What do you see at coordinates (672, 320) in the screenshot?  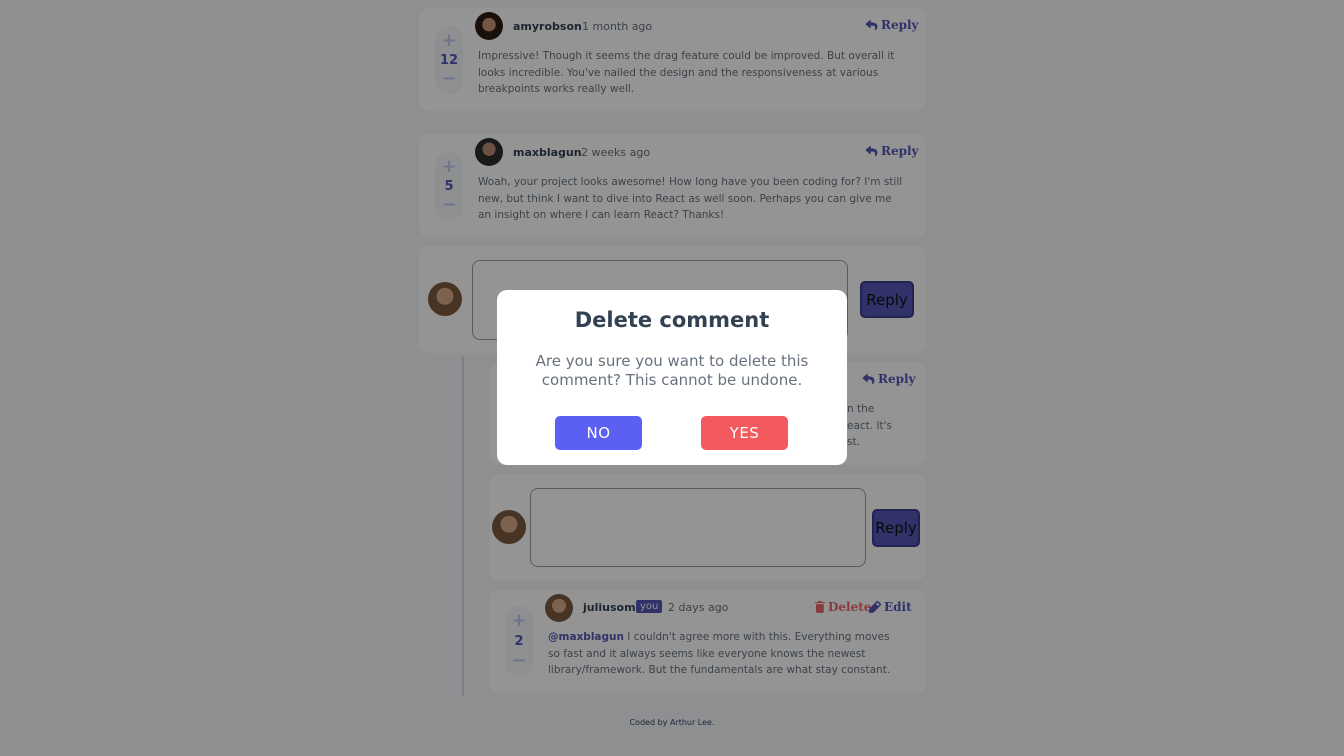 I see `modal-title: Delete comment` at bounding box center [672, 320].